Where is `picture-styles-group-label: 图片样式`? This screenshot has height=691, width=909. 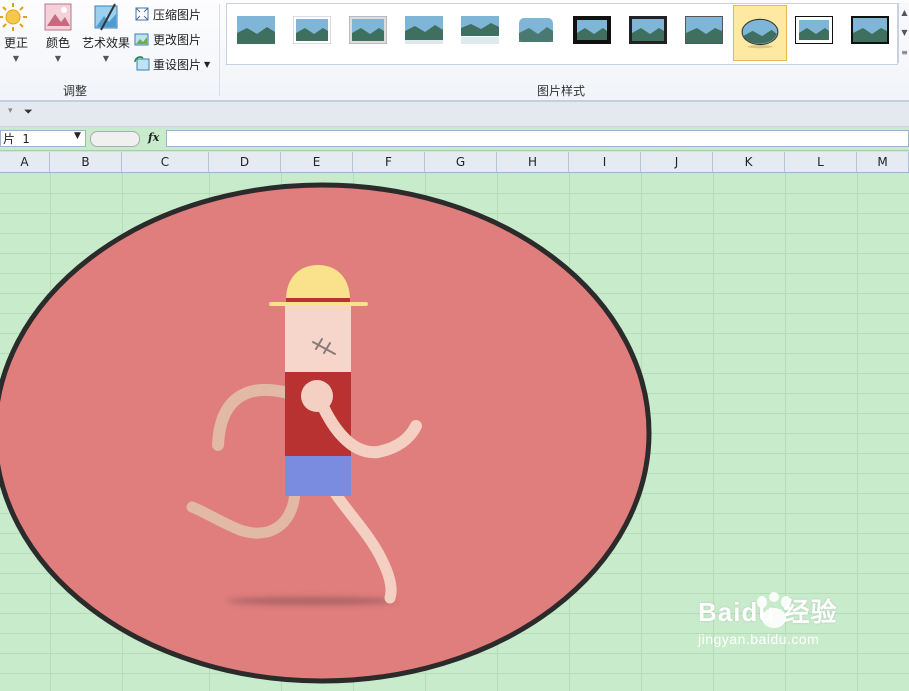
picture-styles-group-label: 图片样式 is located at coordinates (560, 91).